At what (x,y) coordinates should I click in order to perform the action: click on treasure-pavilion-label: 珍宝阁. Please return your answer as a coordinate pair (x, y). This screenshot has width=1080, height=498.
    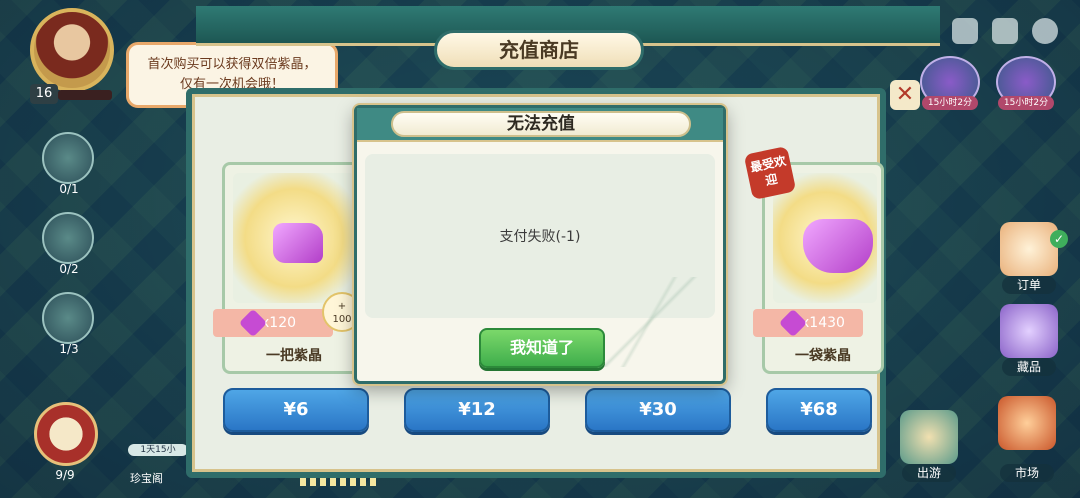
    Looking at the image, I should click on (146, 478).